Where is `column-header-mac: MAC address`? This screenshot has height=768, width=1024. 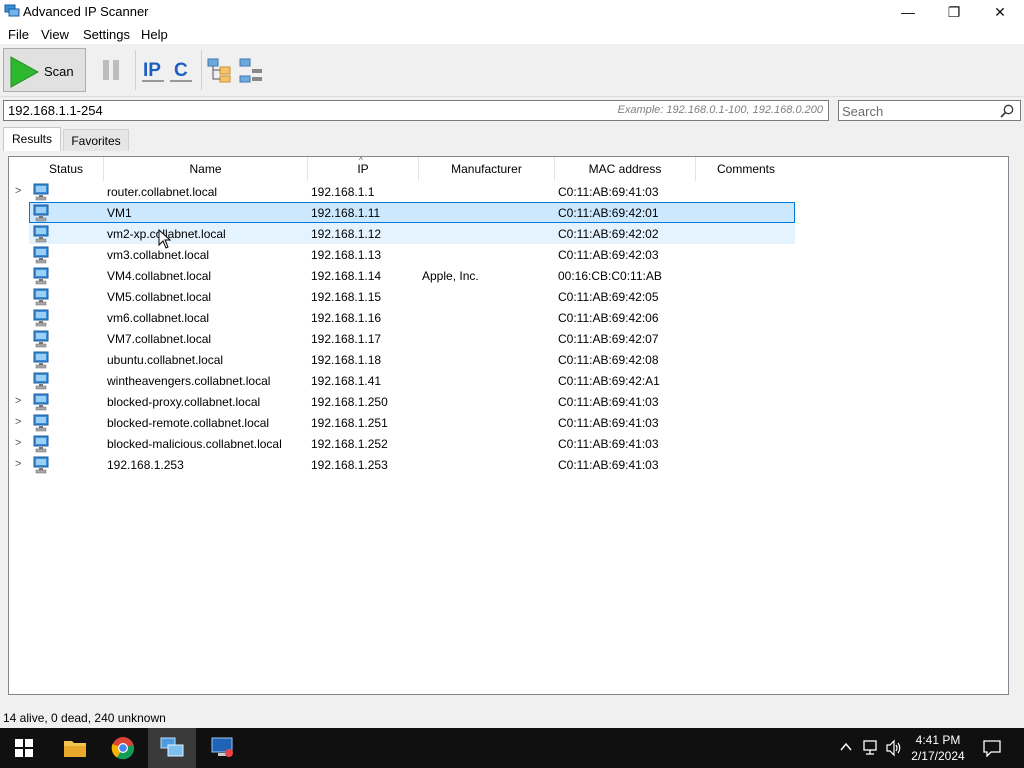 column-header-mac: MAC address is located at coordinates (625, 169).